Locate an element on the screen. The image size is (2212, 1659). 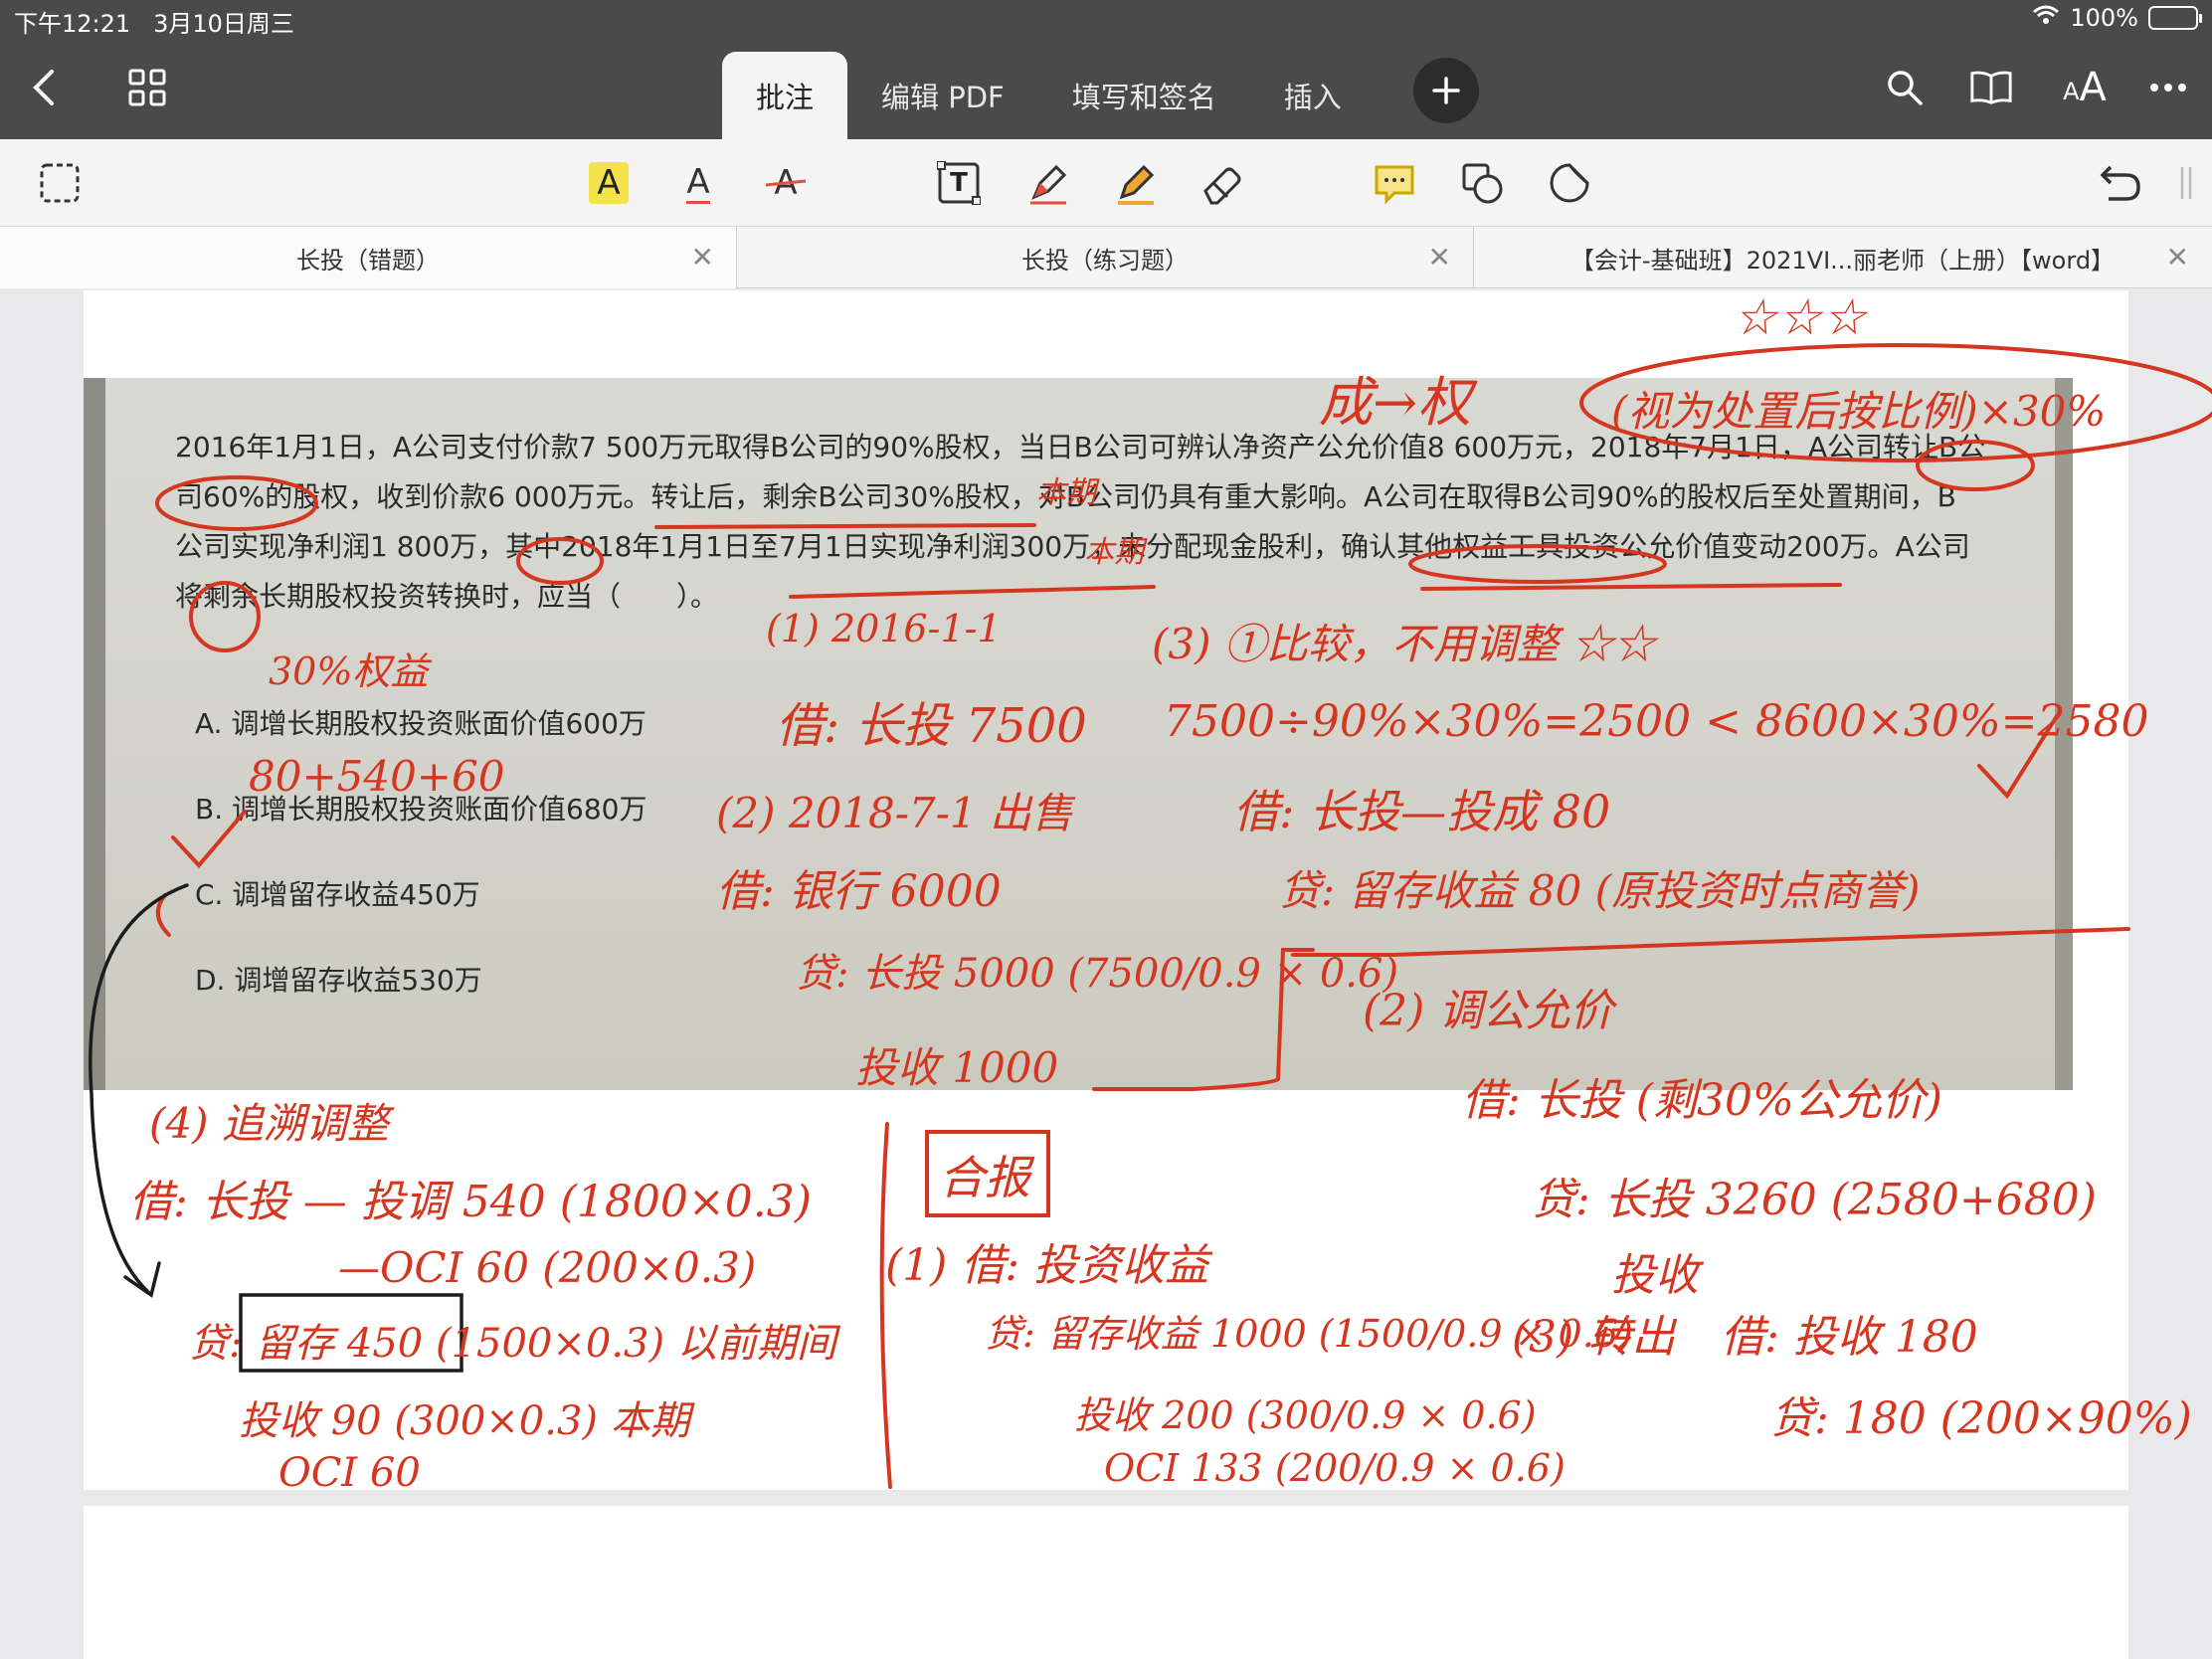
hw-rev-credit: 贷: 长投 3260 (2580+680) is located at coordinates (1814, 1200).